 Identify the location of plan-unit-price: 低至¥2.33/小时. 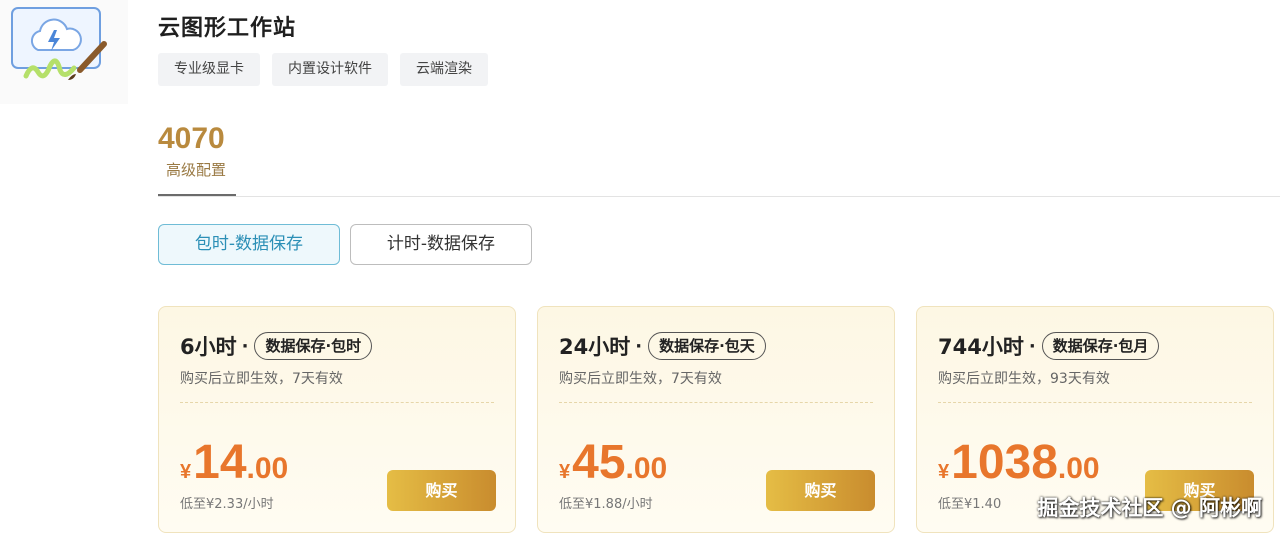
(227, 504).